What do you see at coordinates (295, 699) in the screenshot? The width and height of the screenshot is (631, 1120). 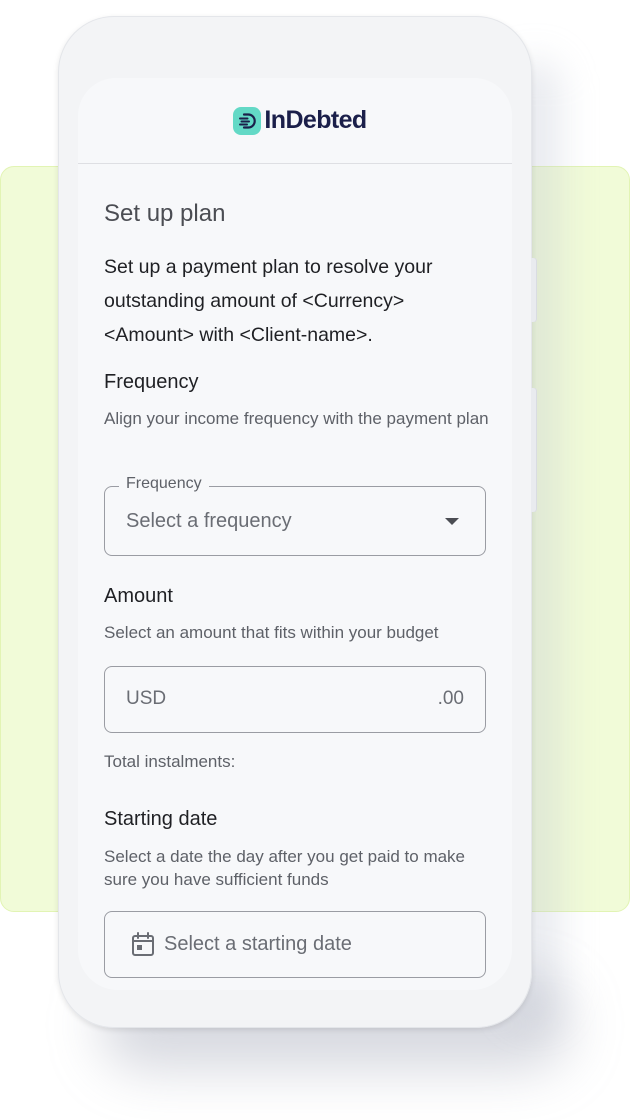 I see `amount-input: USD .00` at bounding box center [295, 699].